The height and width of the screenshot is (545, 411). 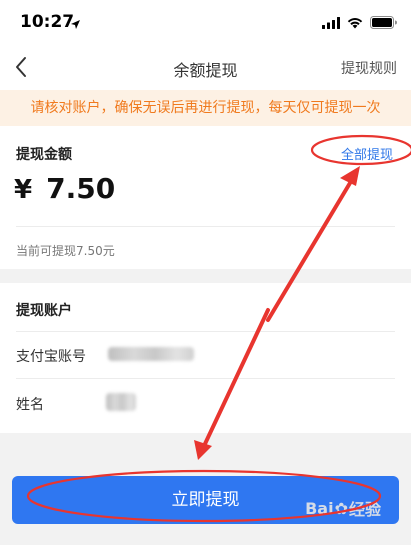 I want to click on status-indicators, so click(x=359, y=23).